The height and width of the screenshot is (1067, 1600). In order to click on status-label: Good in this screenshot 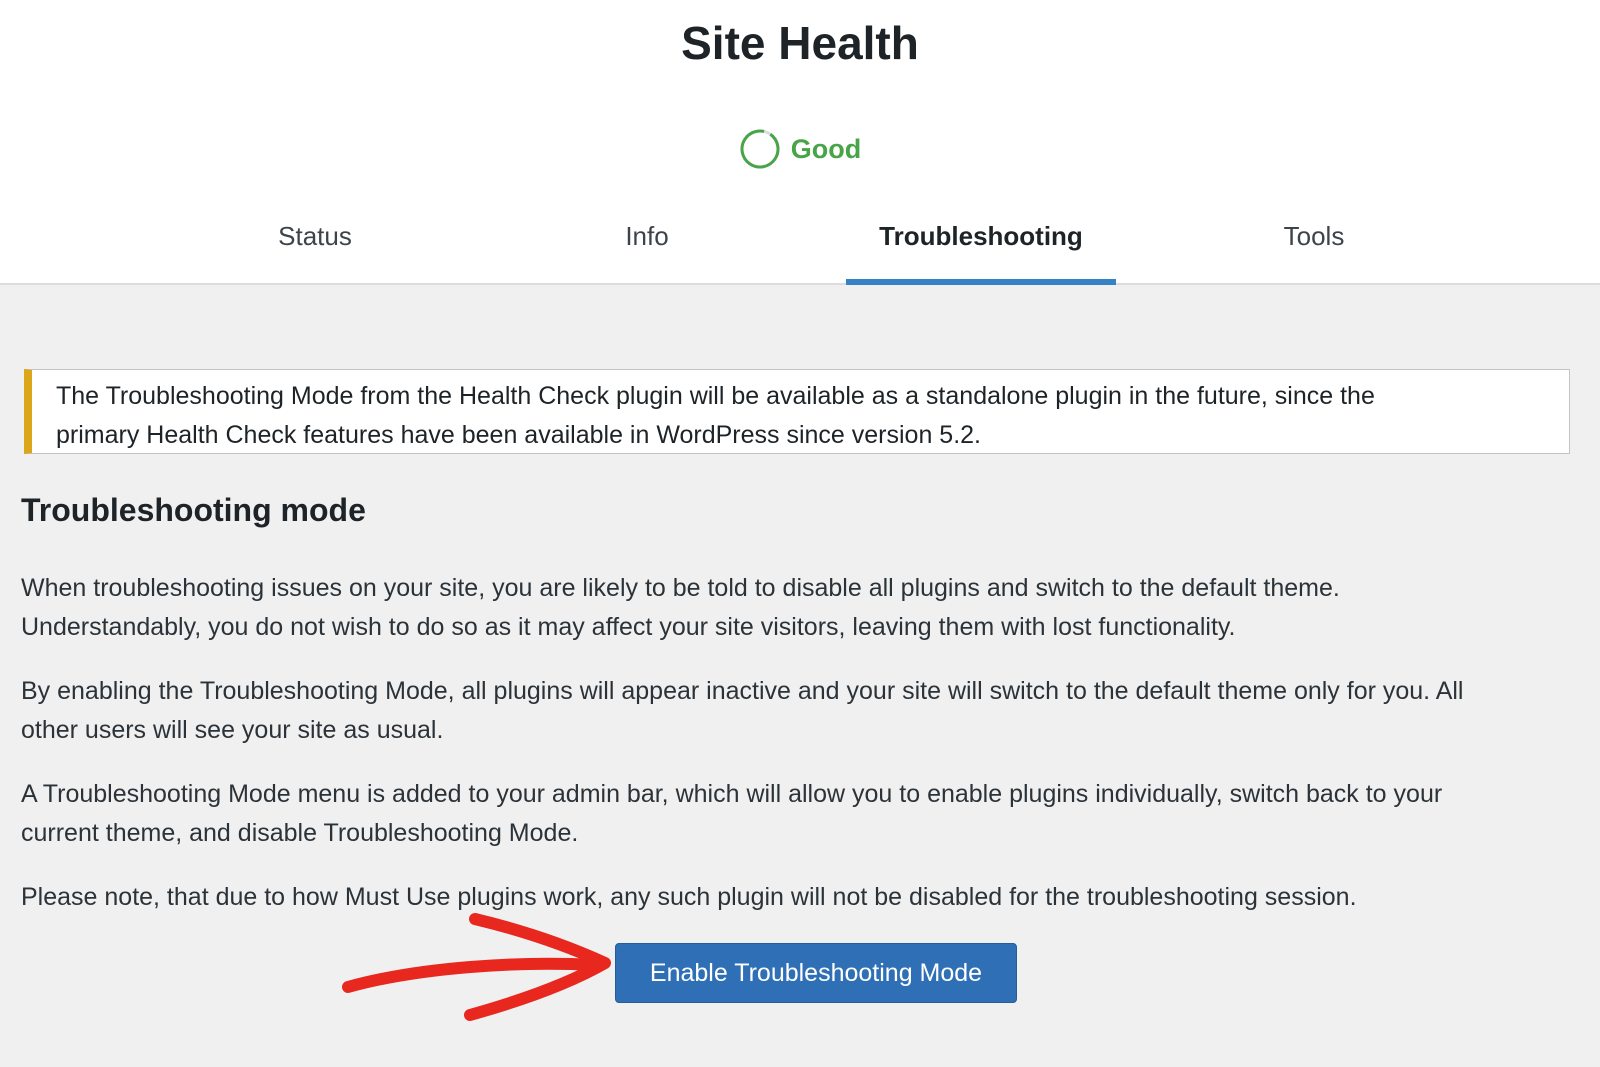, I will do `click(826, 148)`.